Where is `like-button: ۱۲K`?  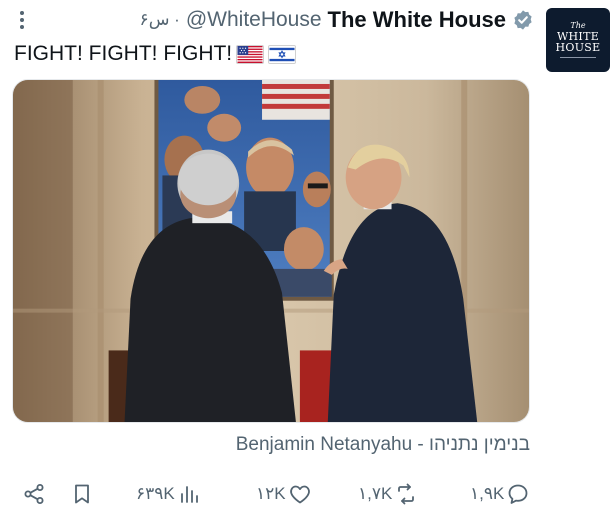 like-button: ۱۲K is located at coordinates (284, 494).